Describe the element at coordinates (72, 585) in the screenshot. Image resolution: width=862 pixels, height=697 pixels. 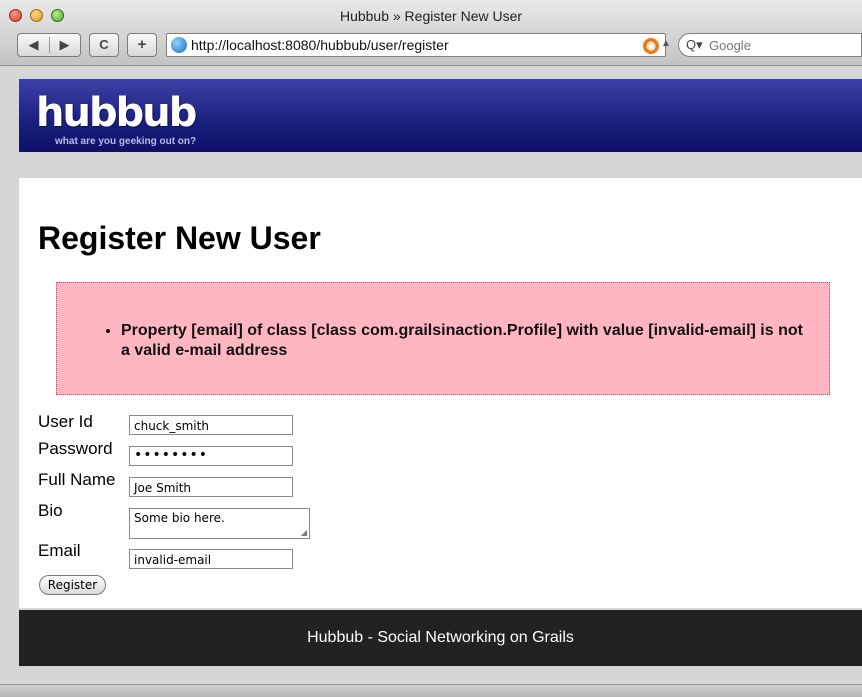
I see `register-button: Register` at that location.